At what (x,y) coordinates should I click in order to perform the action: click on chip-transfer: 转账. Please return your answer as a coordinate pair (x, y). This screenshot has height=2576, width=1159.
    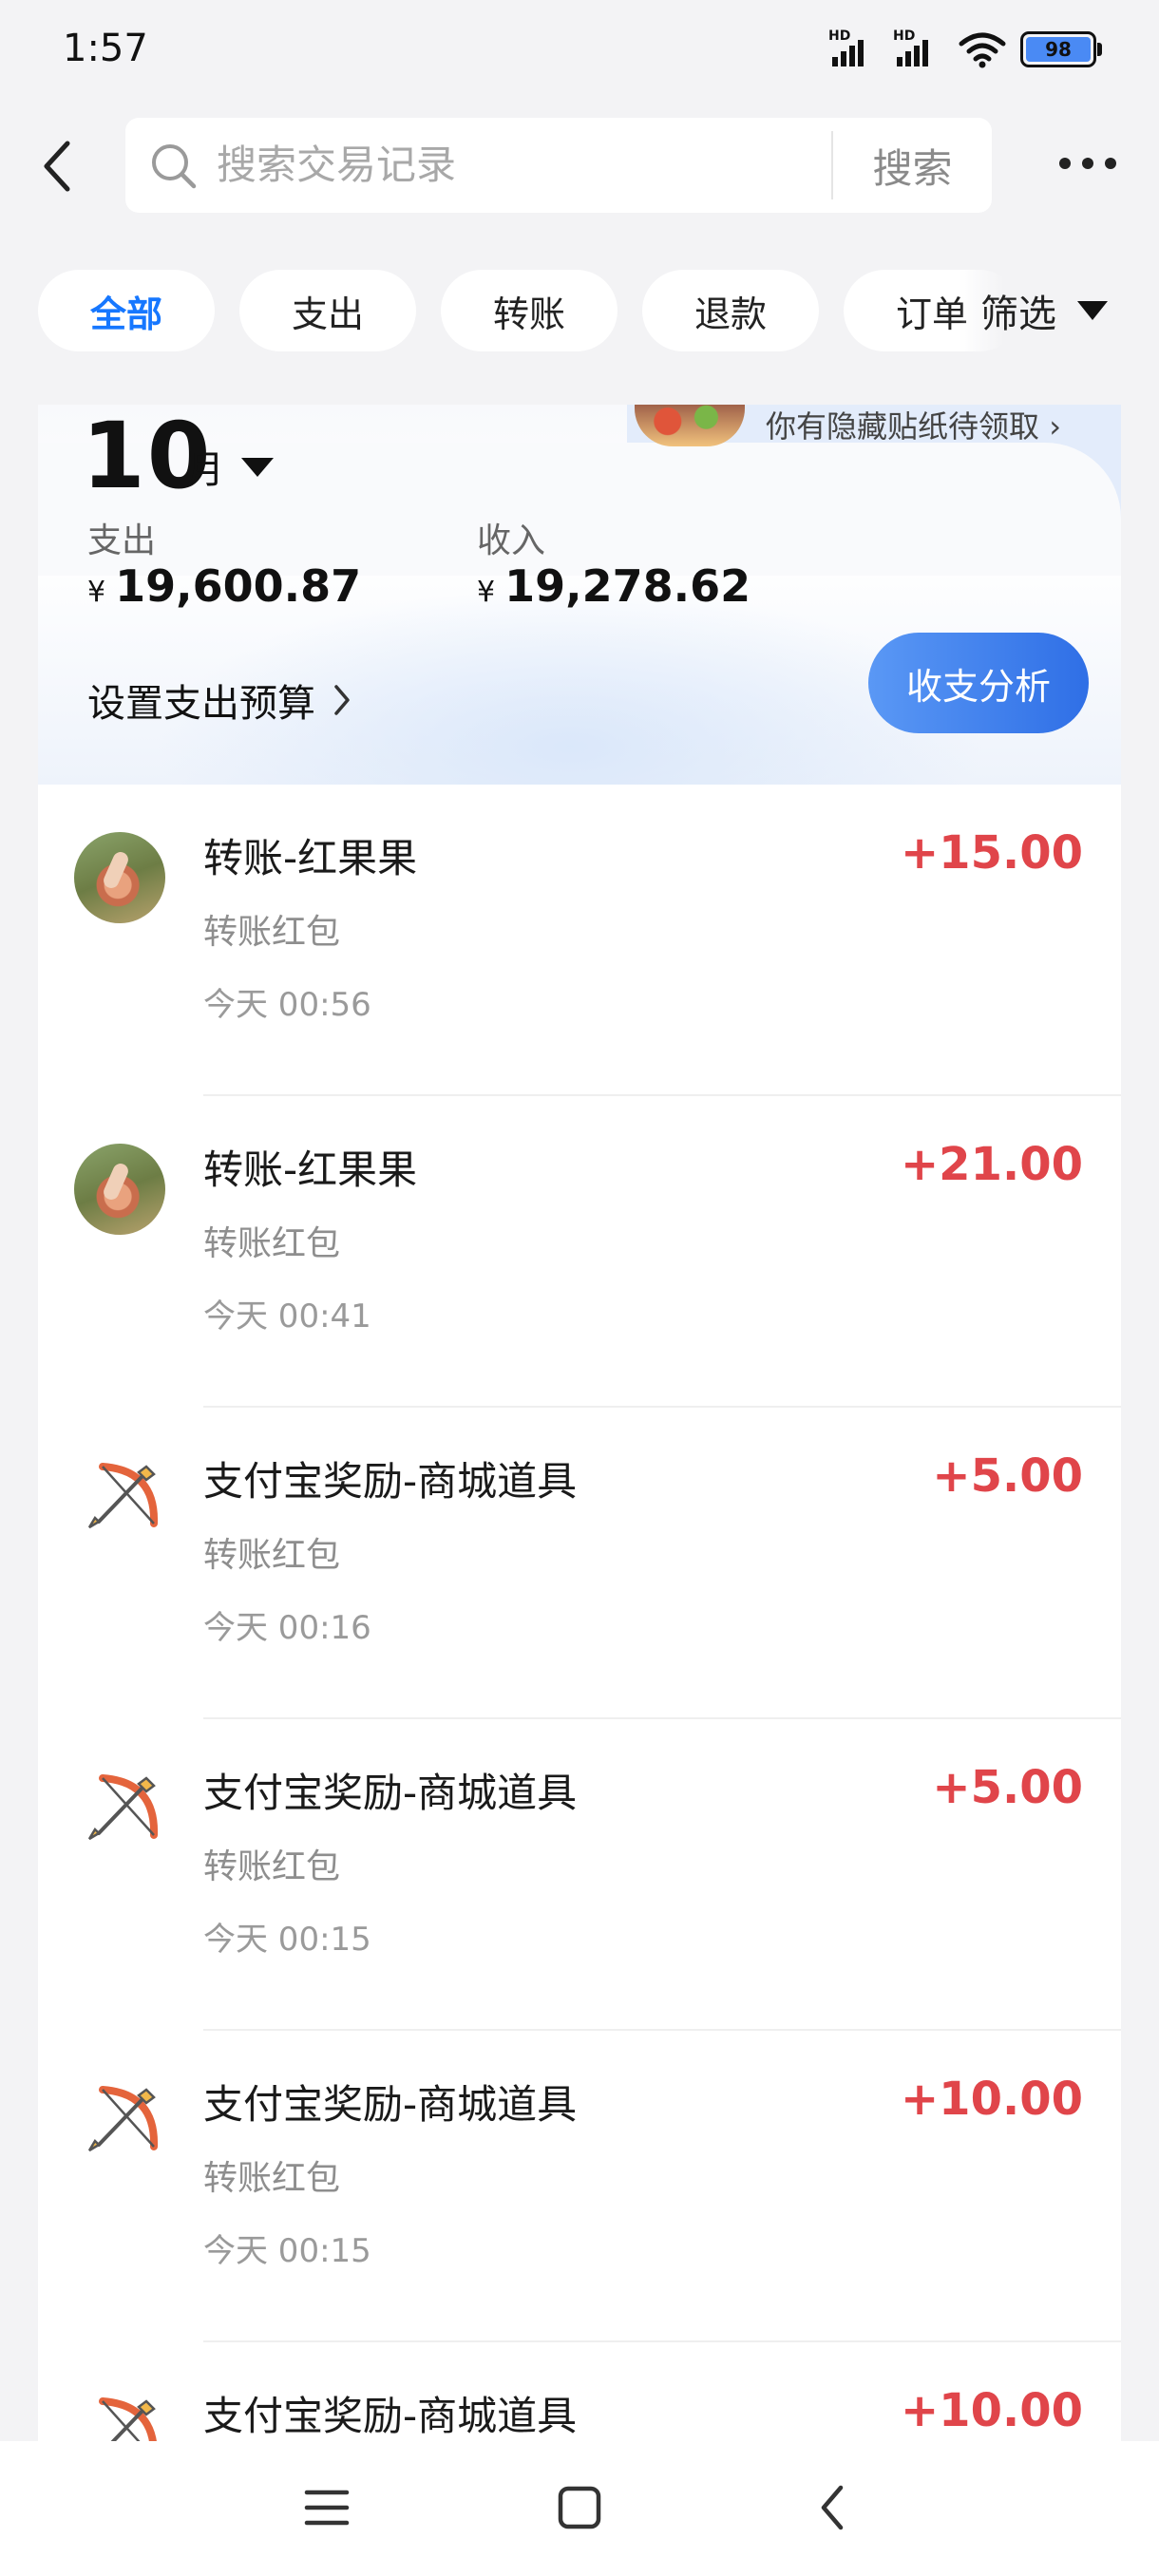
    Looking at the image, I should click on (529, 310).